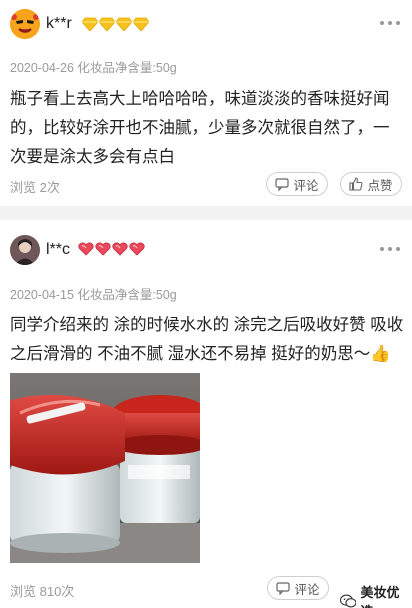 The height and width of the screenshot is (608, 412). I want to click on avatar-photo-icon, so click(25, 250).